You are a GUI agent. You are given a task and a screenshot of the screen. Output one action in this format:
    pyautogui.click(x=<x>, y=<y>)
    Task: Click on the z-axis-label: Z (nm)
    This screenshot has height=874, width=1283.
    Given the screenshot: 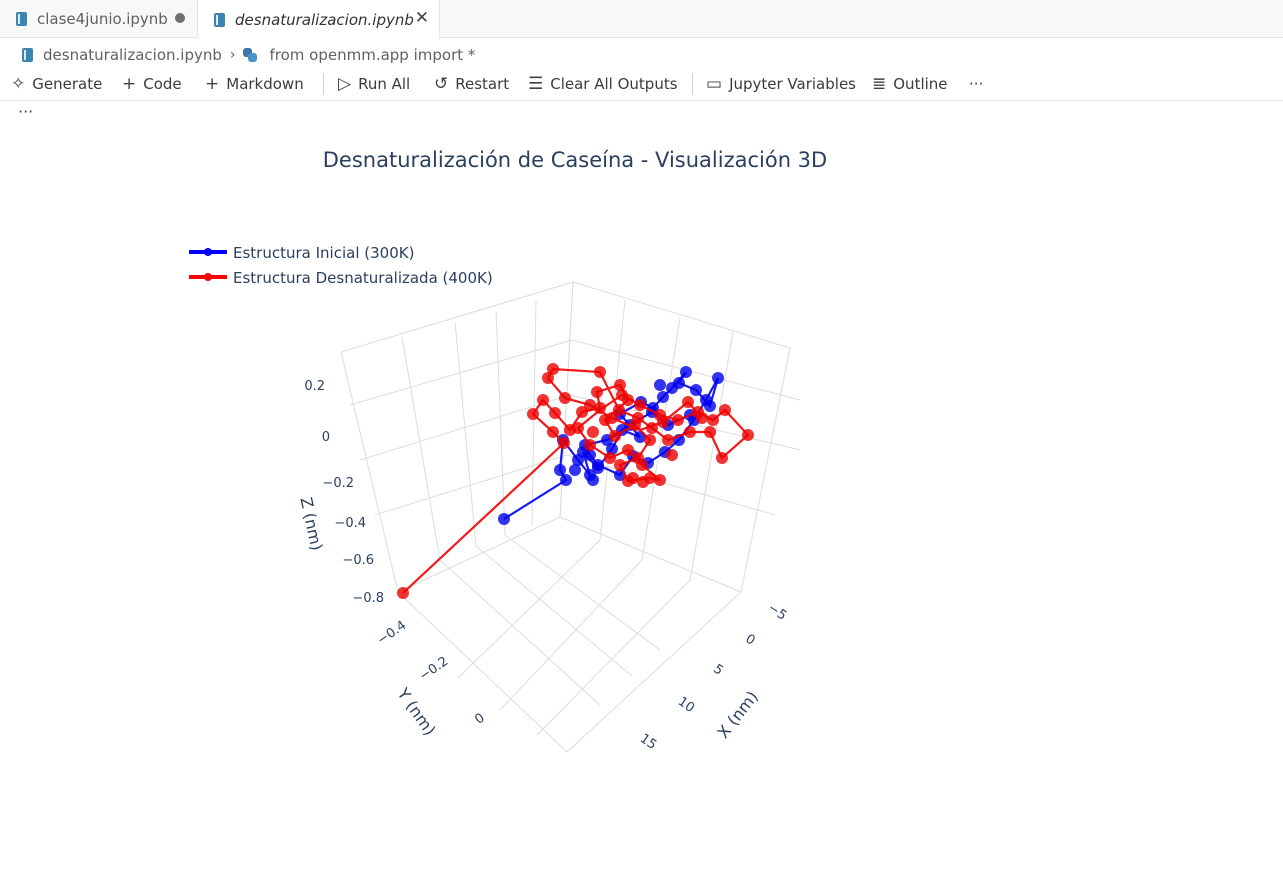 What is the action you would take?
    pyautogui.click(x=311, y=523)
    